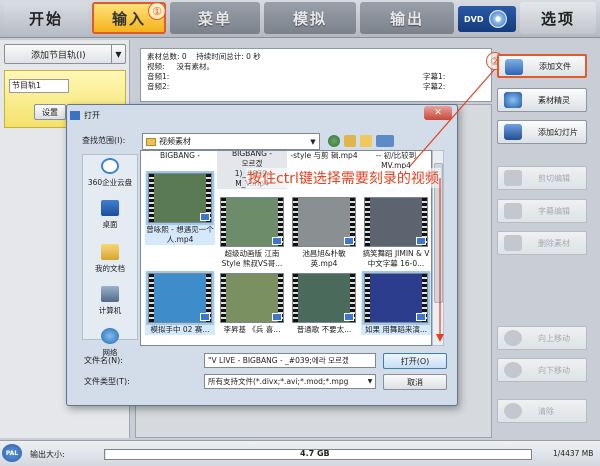 This screenshot has height=466, width=600. I want to click on output-size-value: 1/4437 MB, so click(573, 453).